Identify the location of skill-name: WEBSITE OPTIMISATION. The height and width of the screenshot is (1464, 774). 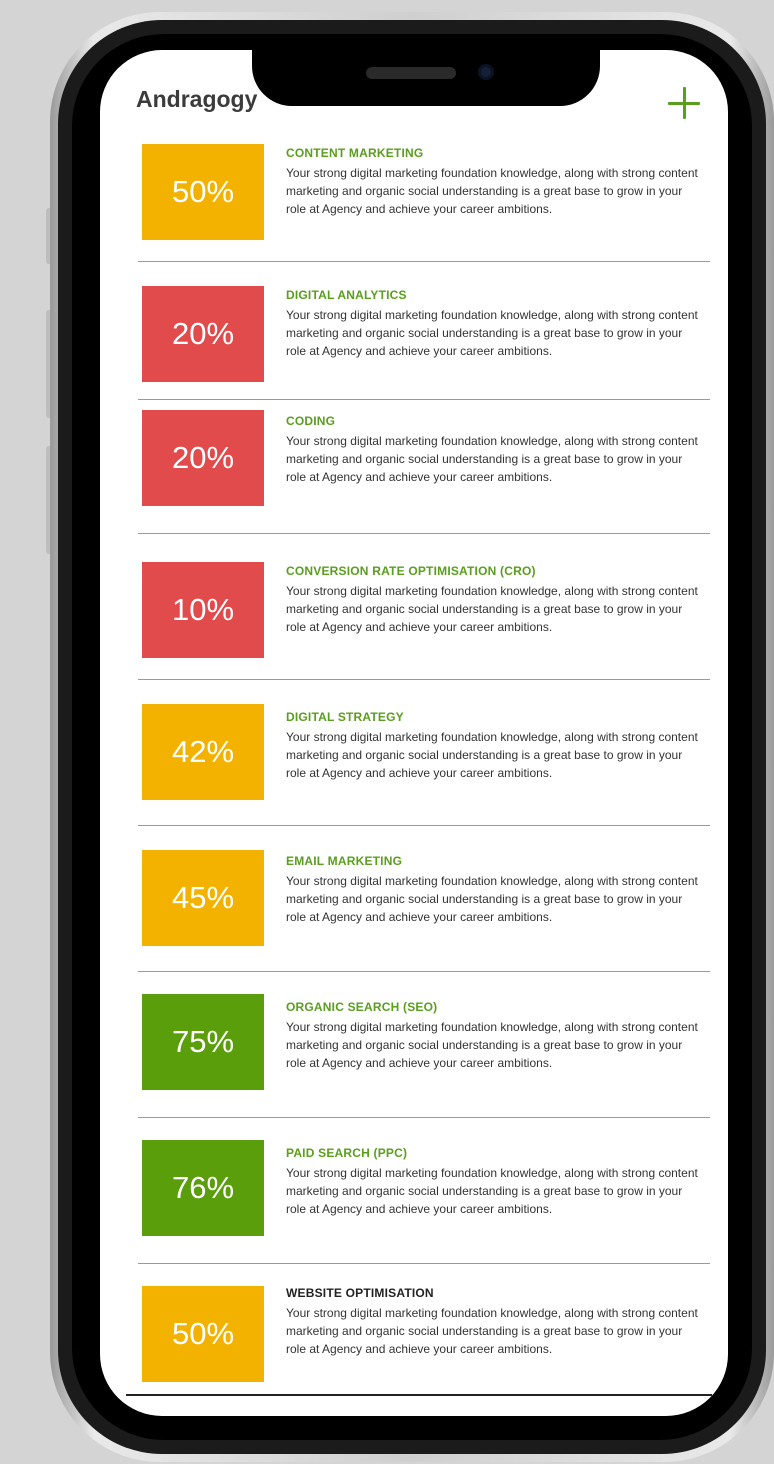
(360, 1293).